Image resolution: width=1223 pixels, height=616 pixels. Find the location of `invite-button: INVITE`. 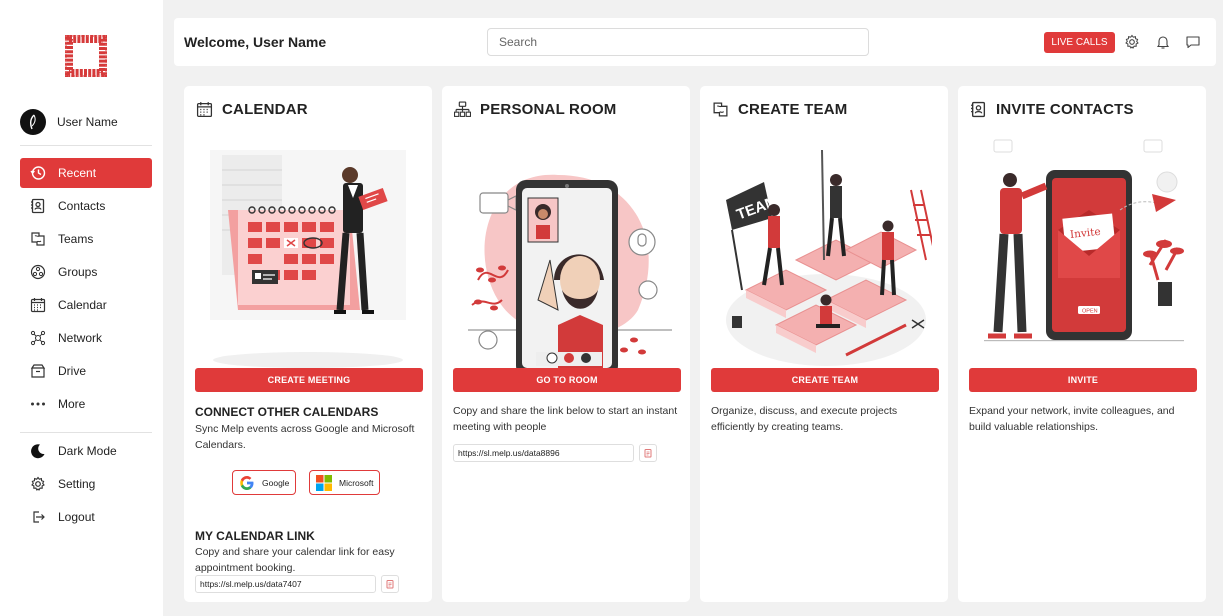

invite-button: INVITE is located at coordinates (1083, 380).